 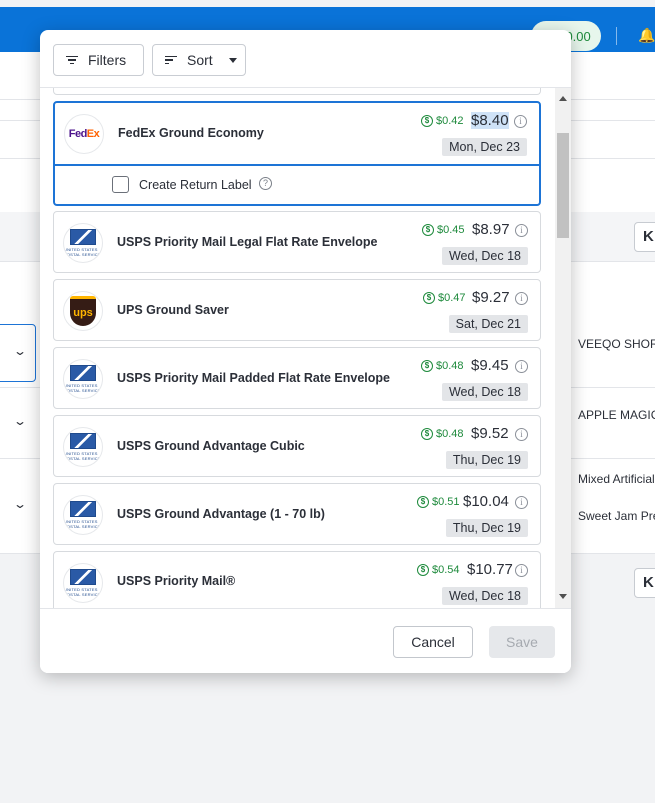 I want to click on save-button: Save, so click(x=522, y=642).